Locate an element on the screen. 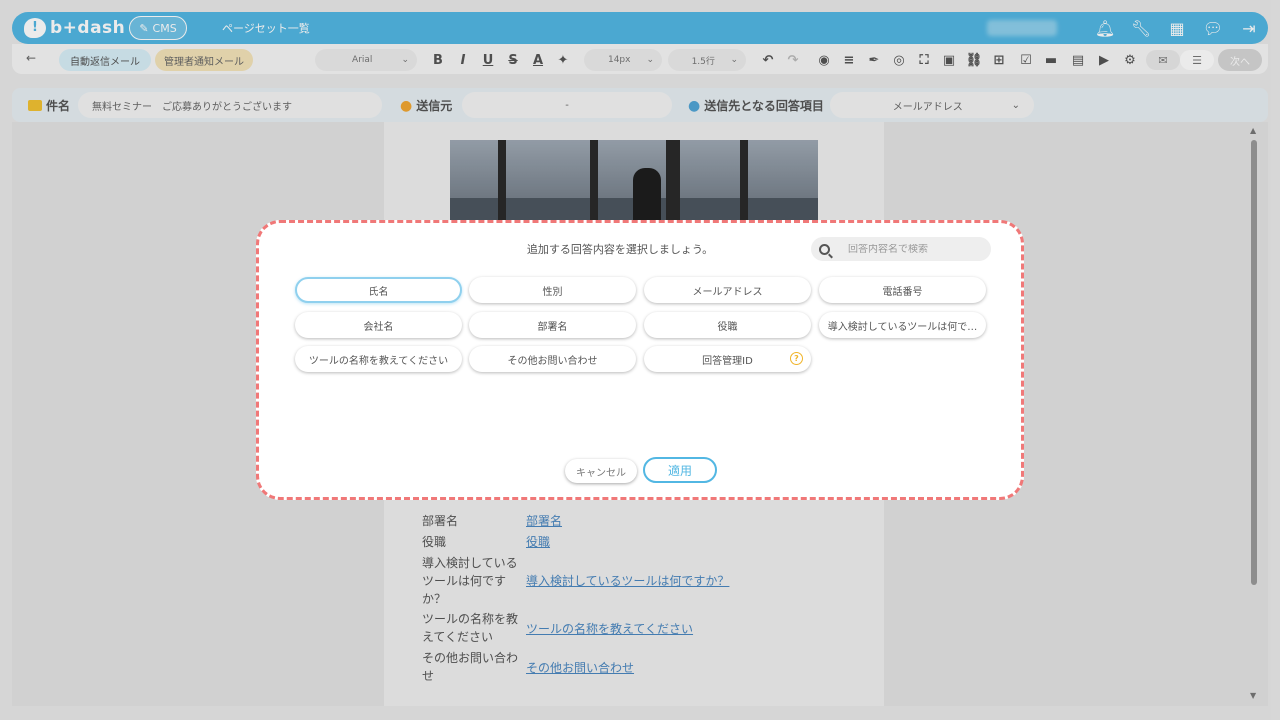 The image size is (1280, 720). modal-title: 追加する回答内容を選択しましょう。 is located at coordinates (620, 249).